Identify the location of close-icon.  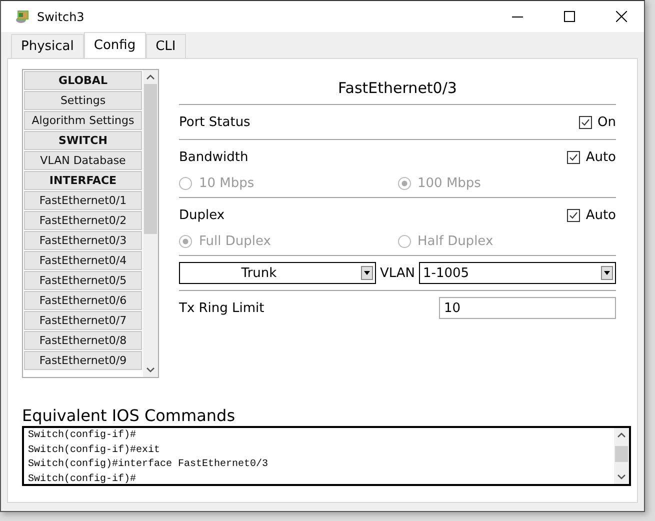
(621, 16).